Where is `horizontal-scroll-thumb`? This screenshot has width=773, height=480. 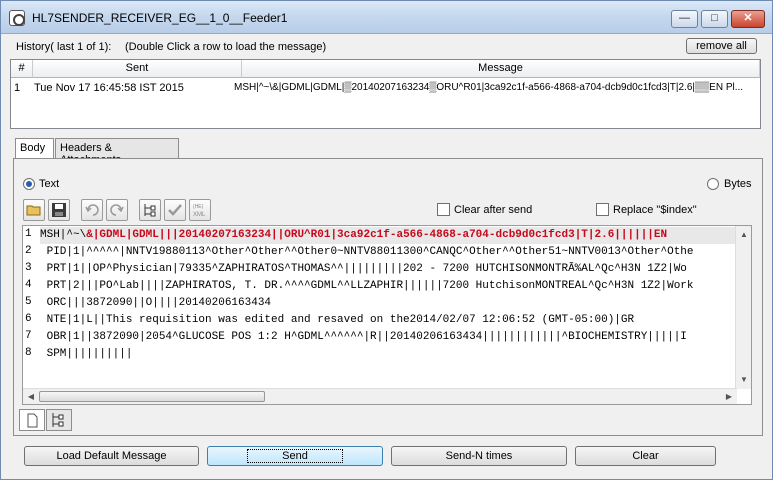 horizontal-scroll-thumb is located at coordinates (152, 396).